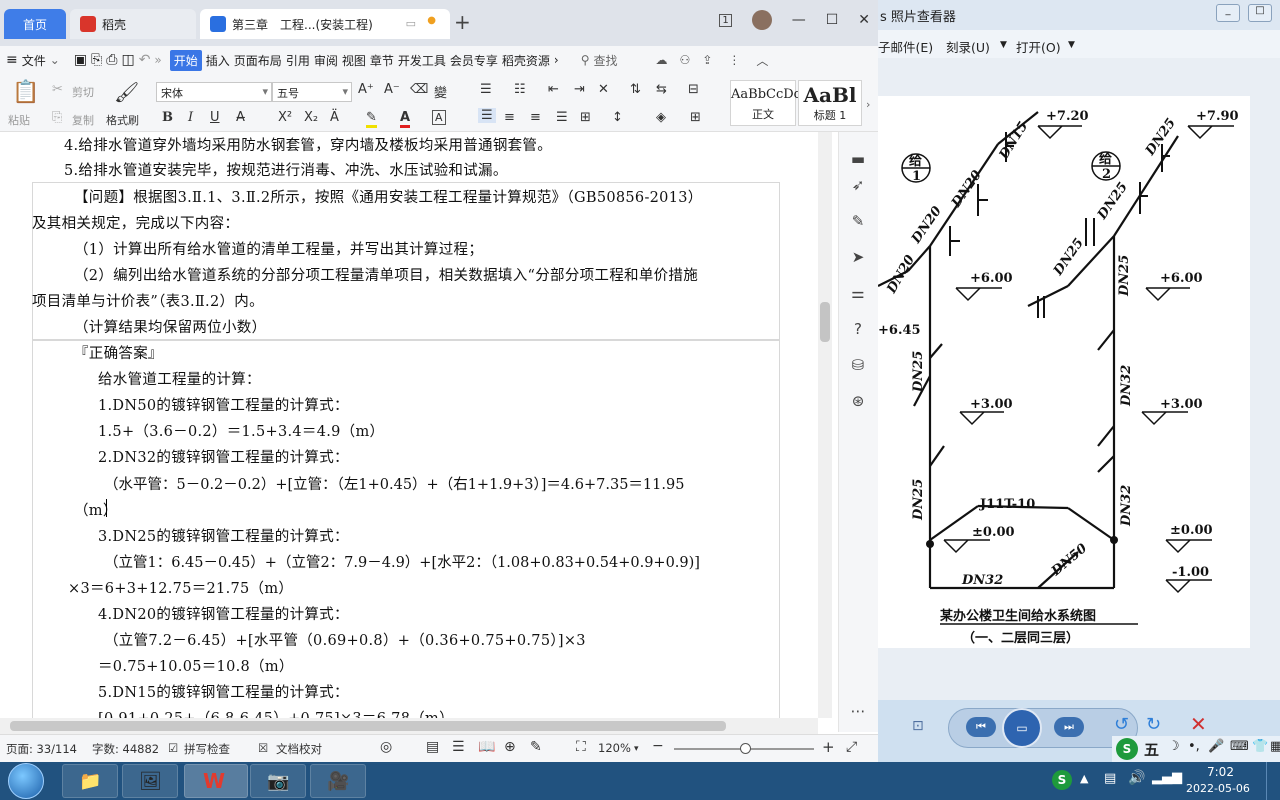 Image resolution: width=1280 pixels, height=800 pixels. What do you see at coordinates (825, 425) in the screenshot?
I see `vertical-scrollbar` at bounding box center [825, 425].